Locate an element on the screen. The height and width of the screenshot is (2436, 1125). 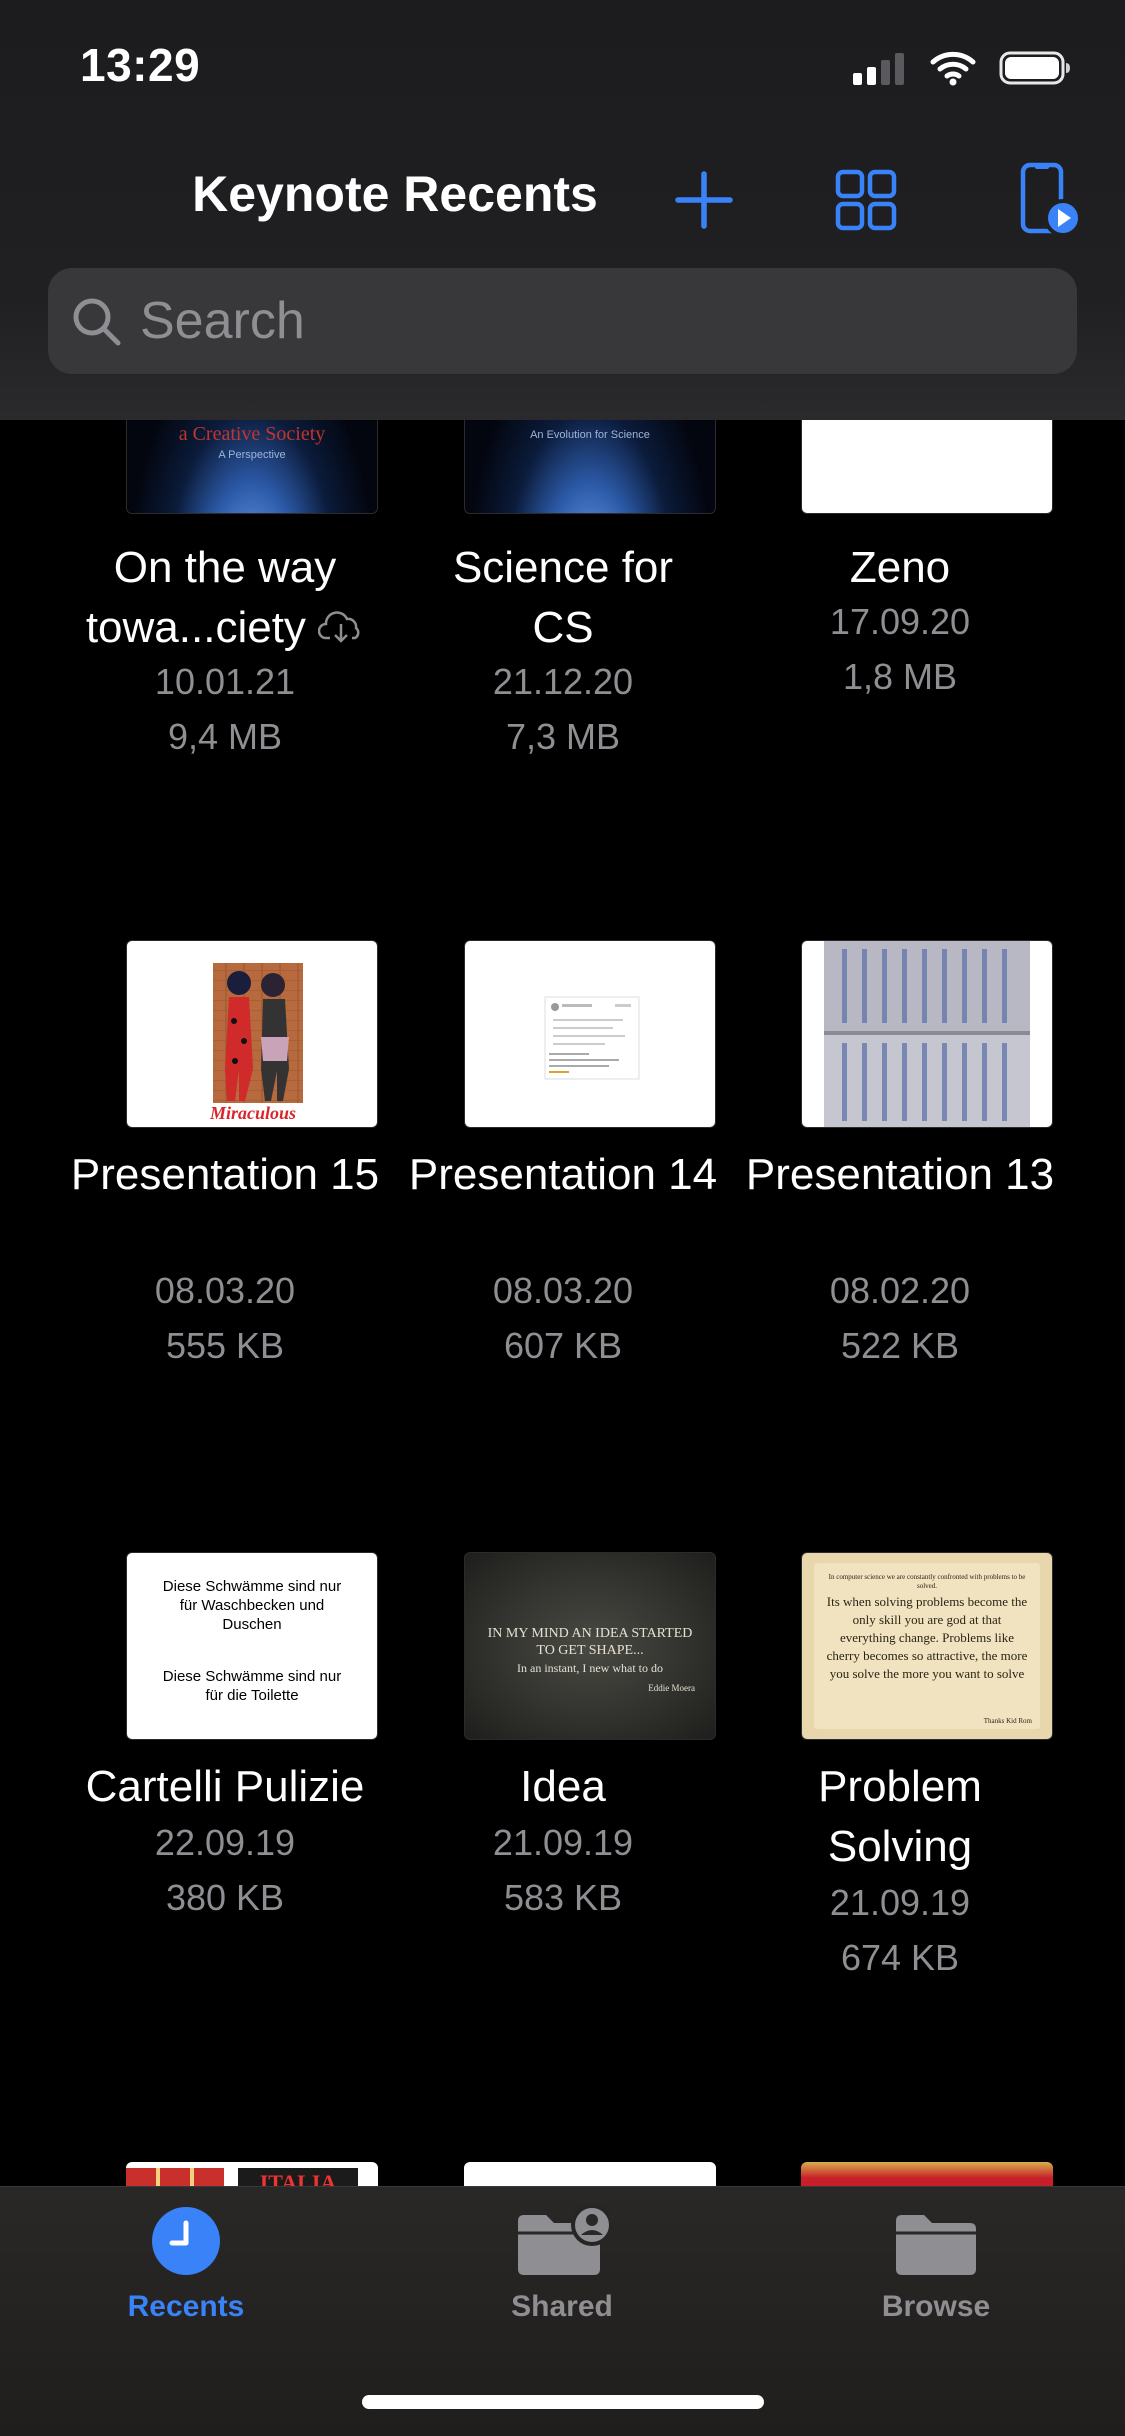
table-photo-preview is located at coordinates (927, 1034).